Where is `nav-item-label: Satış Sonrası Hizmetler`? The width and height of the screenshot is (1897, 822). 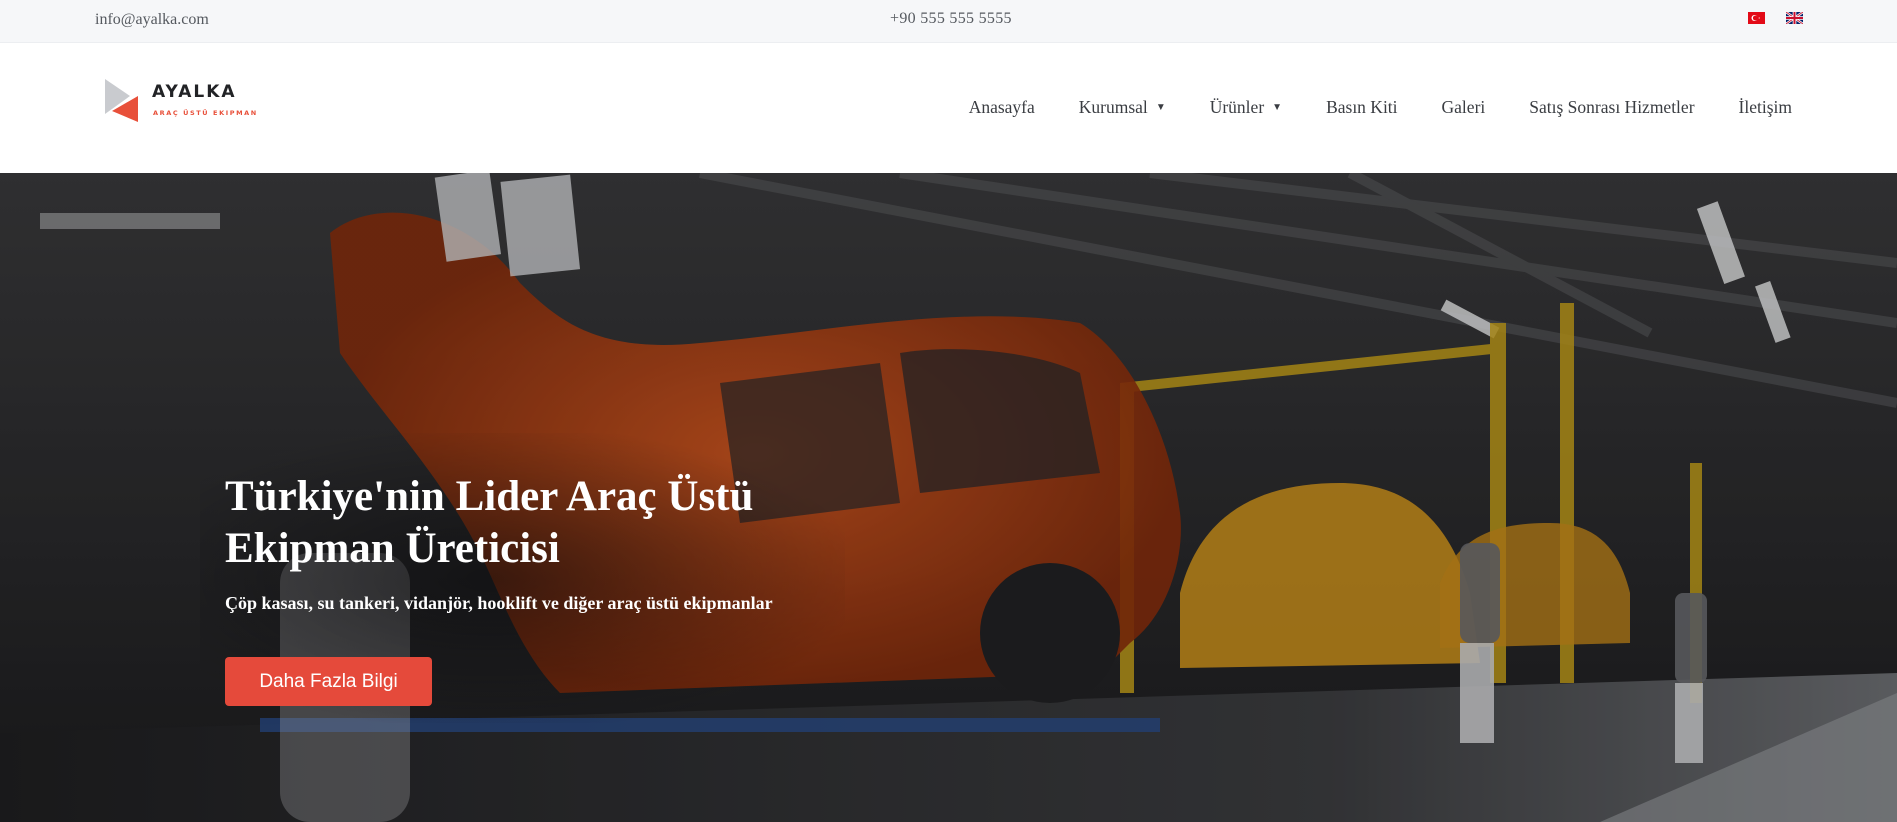
nav-item-label: Satış Sonrası Hizmetler is located at coordinates (1612, 107).